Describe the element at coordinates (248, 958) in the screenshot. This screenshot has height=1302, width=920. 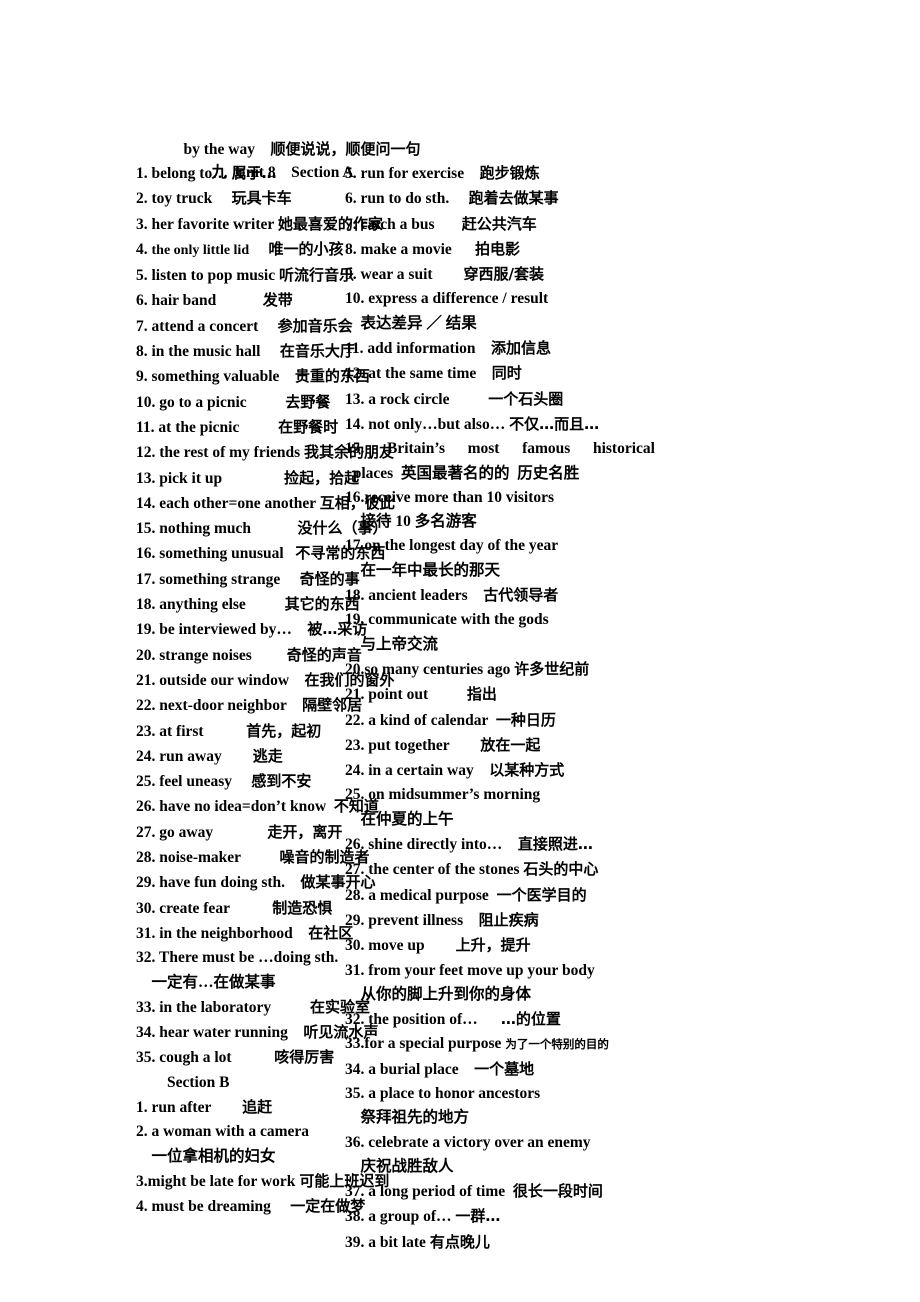
I see `entry-english: There must be …doing sth.` at that location.